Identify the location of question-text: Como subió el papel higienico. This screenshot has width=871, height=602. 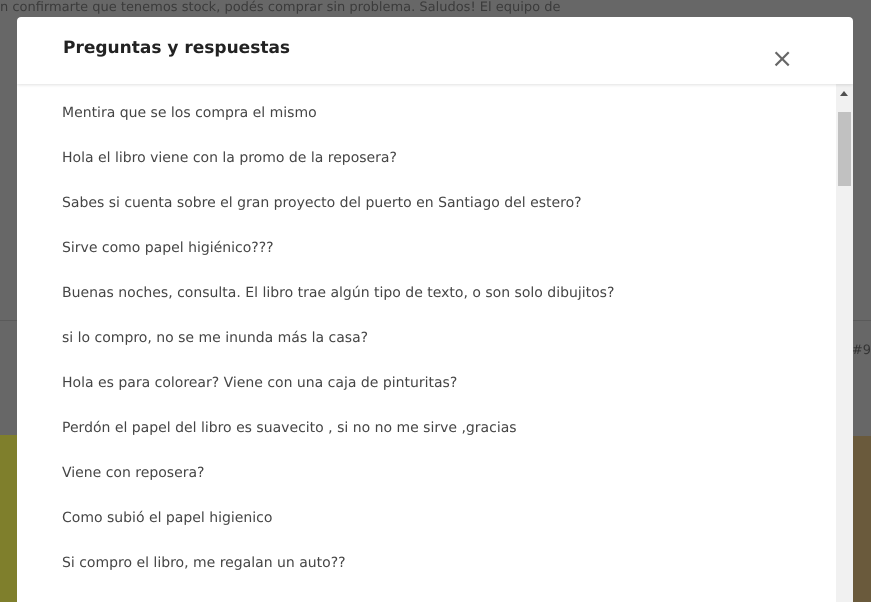
(168, 518).